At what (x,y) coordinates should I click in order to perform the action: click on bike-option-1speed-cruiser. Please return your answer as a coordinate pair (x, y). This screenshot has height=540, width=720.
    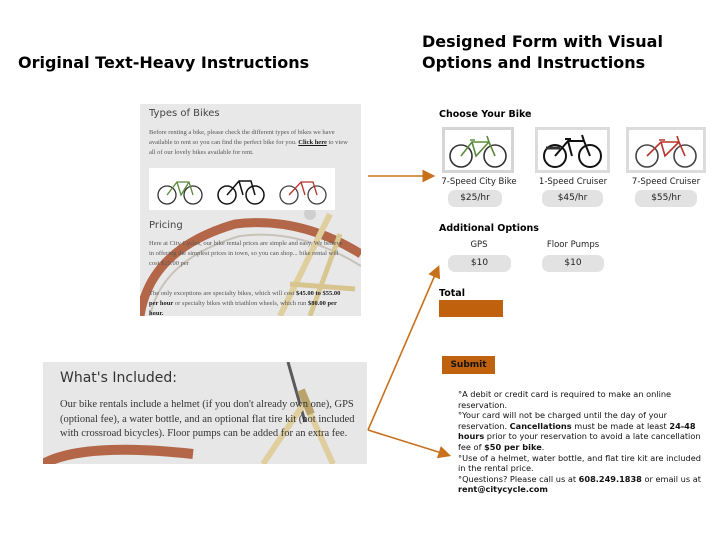
    Looking at the image, I should click on (572, 150).